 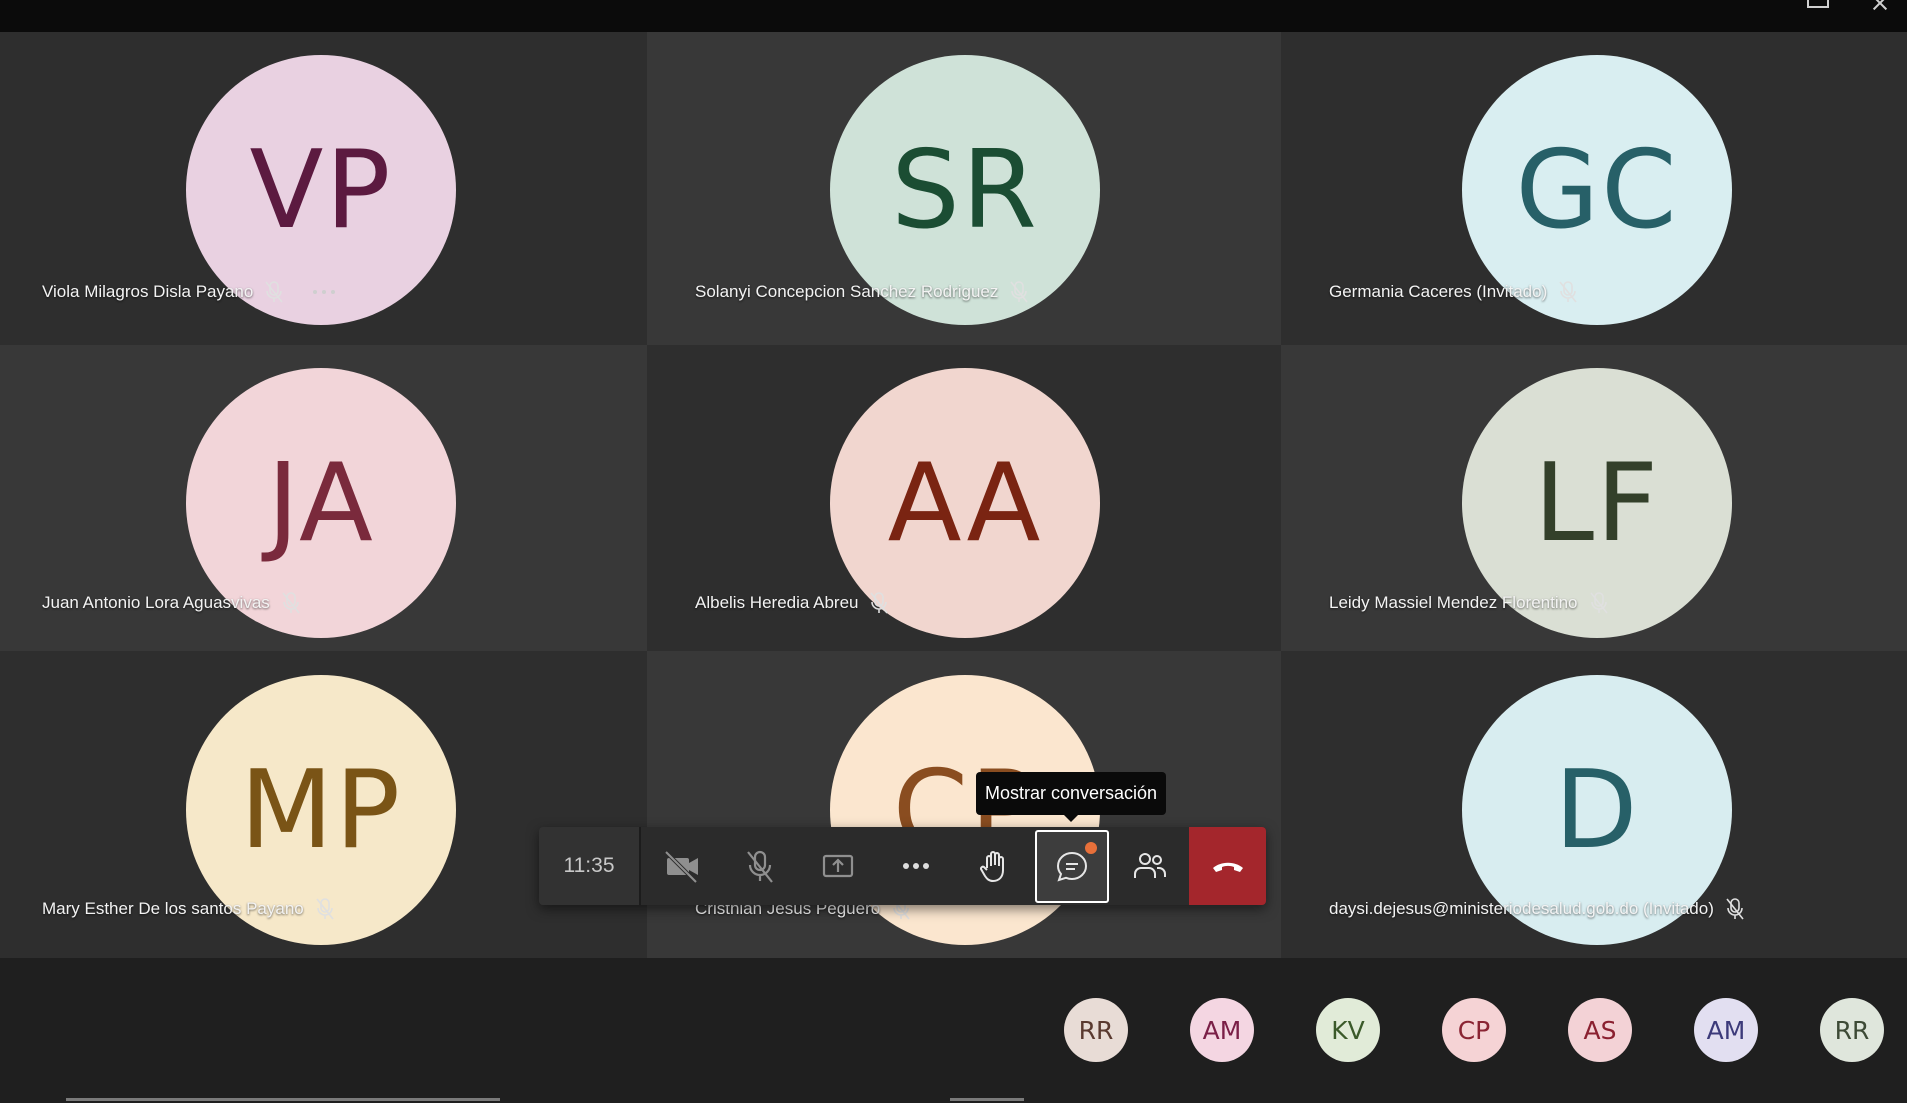 I want to click on chat-icon, so click(x=1072, y=866).